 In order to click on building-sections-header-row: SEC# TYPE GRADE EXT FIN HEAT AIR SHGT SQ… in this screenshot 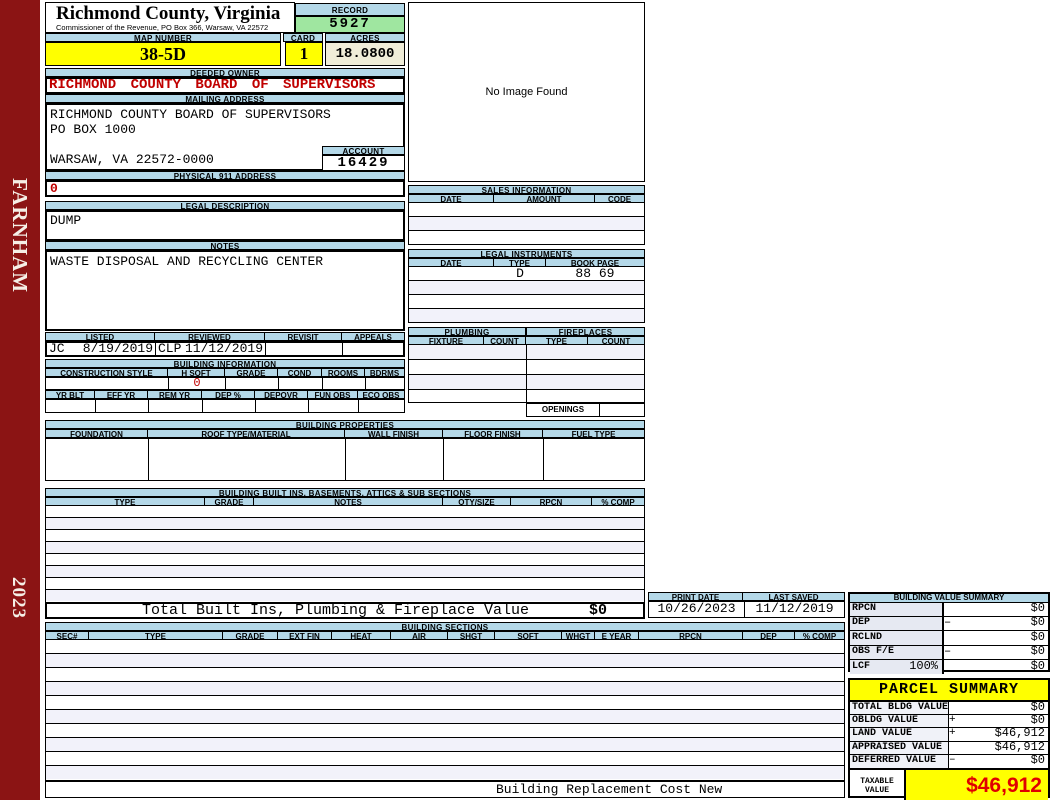, I will do `click(445, 636)`.